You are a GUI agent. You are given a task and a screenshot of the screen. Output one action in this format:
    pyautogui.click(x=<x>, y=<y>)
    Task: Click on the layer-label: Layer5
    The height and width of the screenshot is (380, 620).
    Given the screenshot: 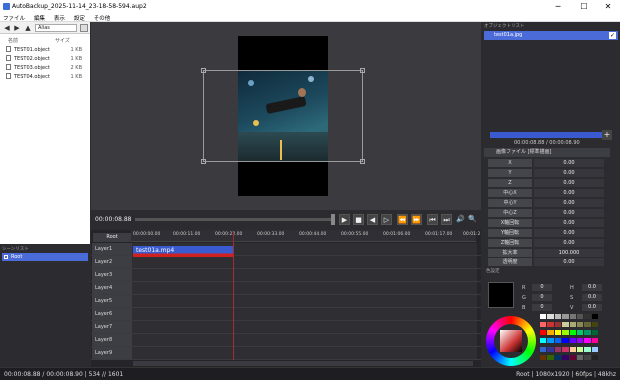 What is the action you would take?
    pyautogui.click(x=112, y=301)
    